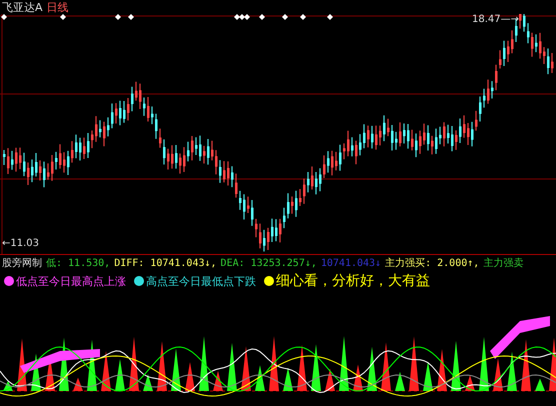 The image size is (556, 406). I want to click on stock-name: 飞亚达A, so click(22, 7).